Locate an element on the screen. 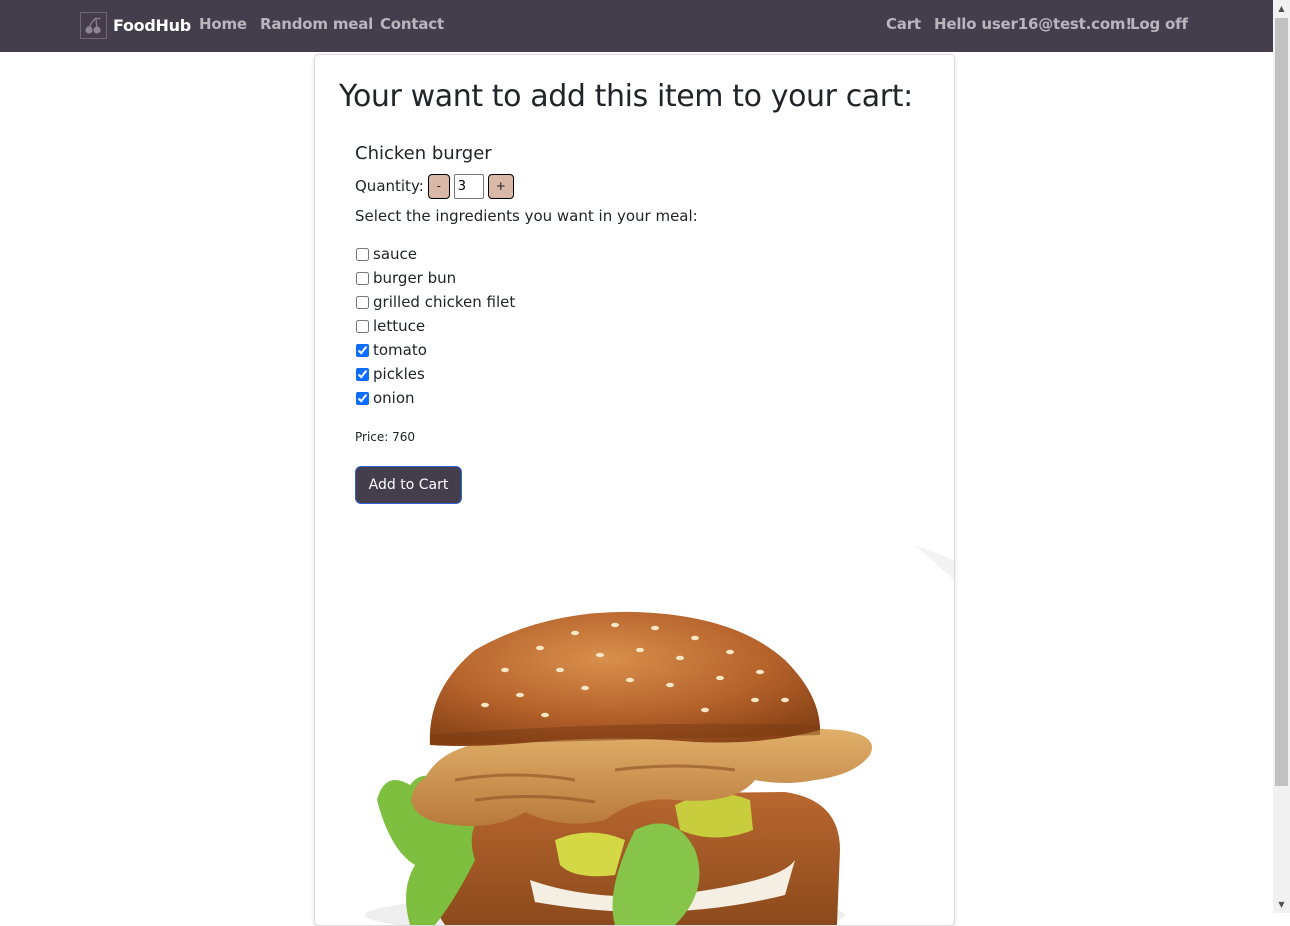  ingredient-label: burger bun is located at coordinates (415, 278).